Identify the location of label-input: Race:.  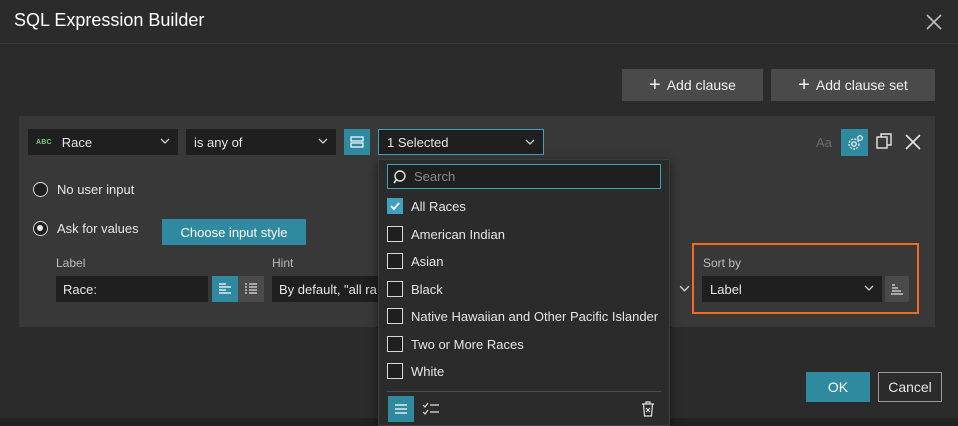
(132, 289).